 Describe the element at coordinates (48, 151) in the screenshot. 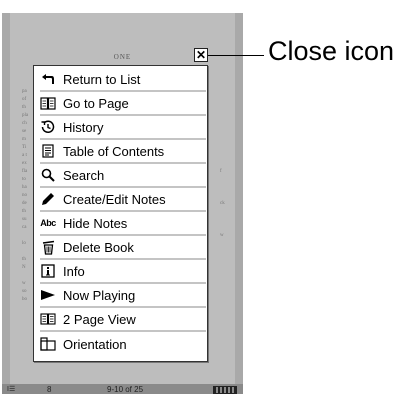

I see `document-list-icon` at that location.